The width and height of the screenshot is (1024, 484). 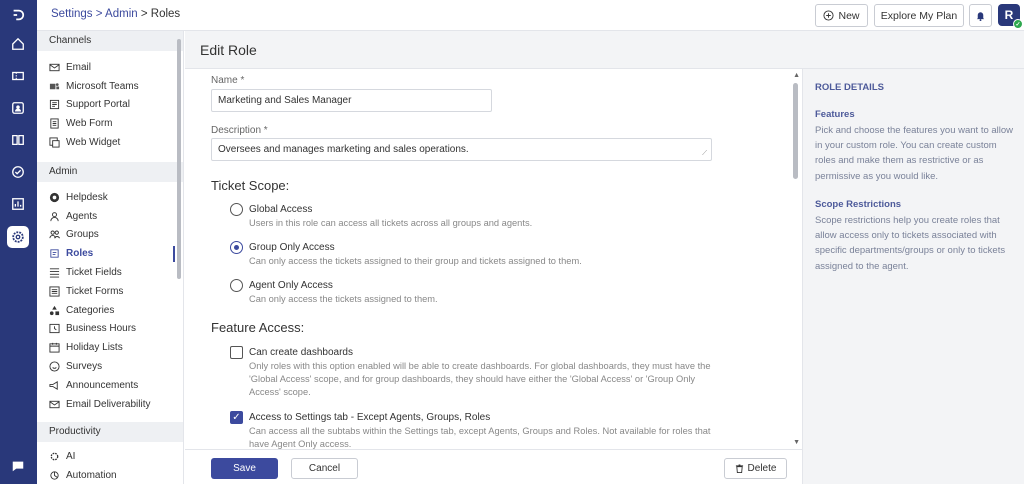 What do you see at coordinates (18, 140) in the screenshot?
I see `book-icon` at bounding box center [18, 140].